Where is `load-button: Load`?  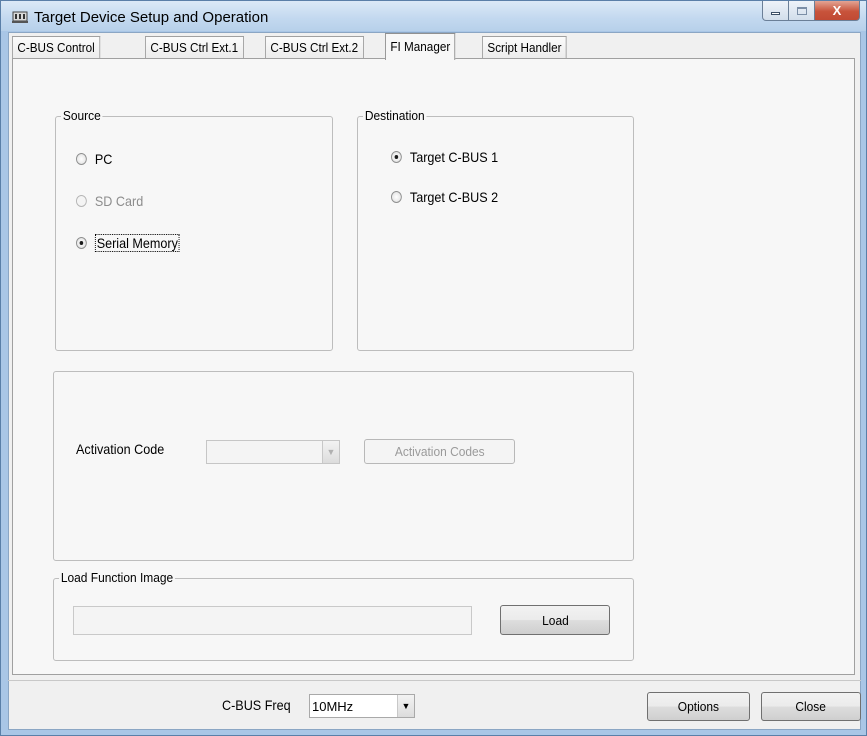
load-button: Load is located at coordinates (555, 620).